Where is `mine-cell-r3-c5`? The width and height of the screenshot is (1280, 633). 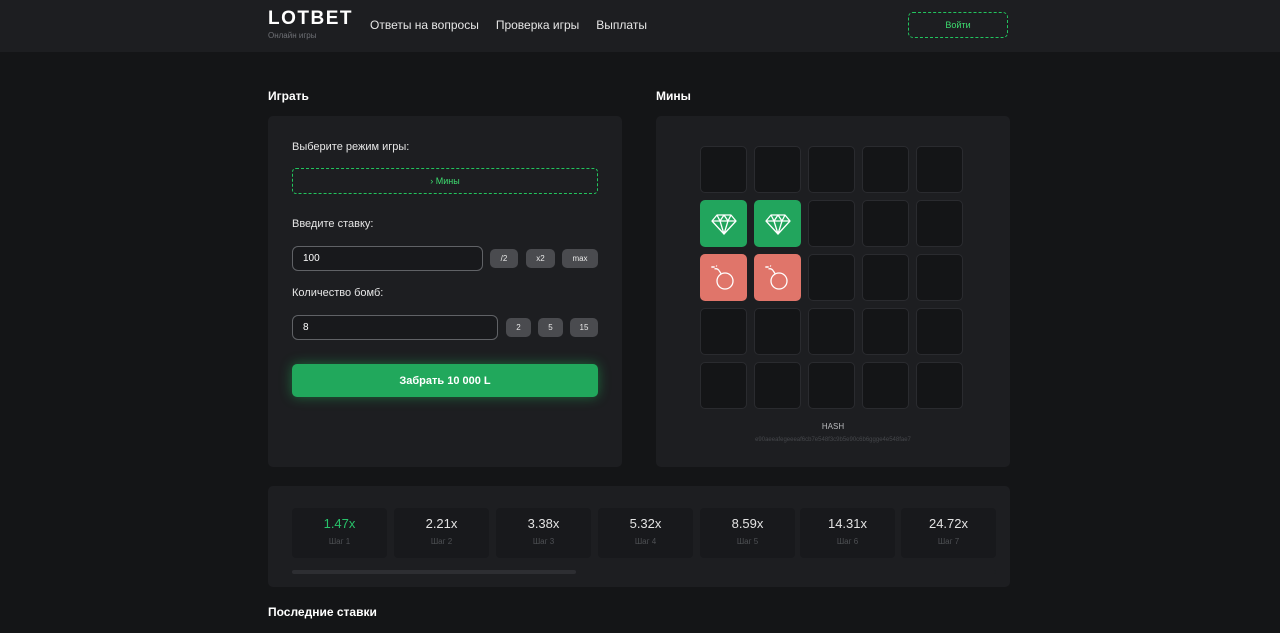
mine-cell-r3-c5 is located at coordinates (939, 277).